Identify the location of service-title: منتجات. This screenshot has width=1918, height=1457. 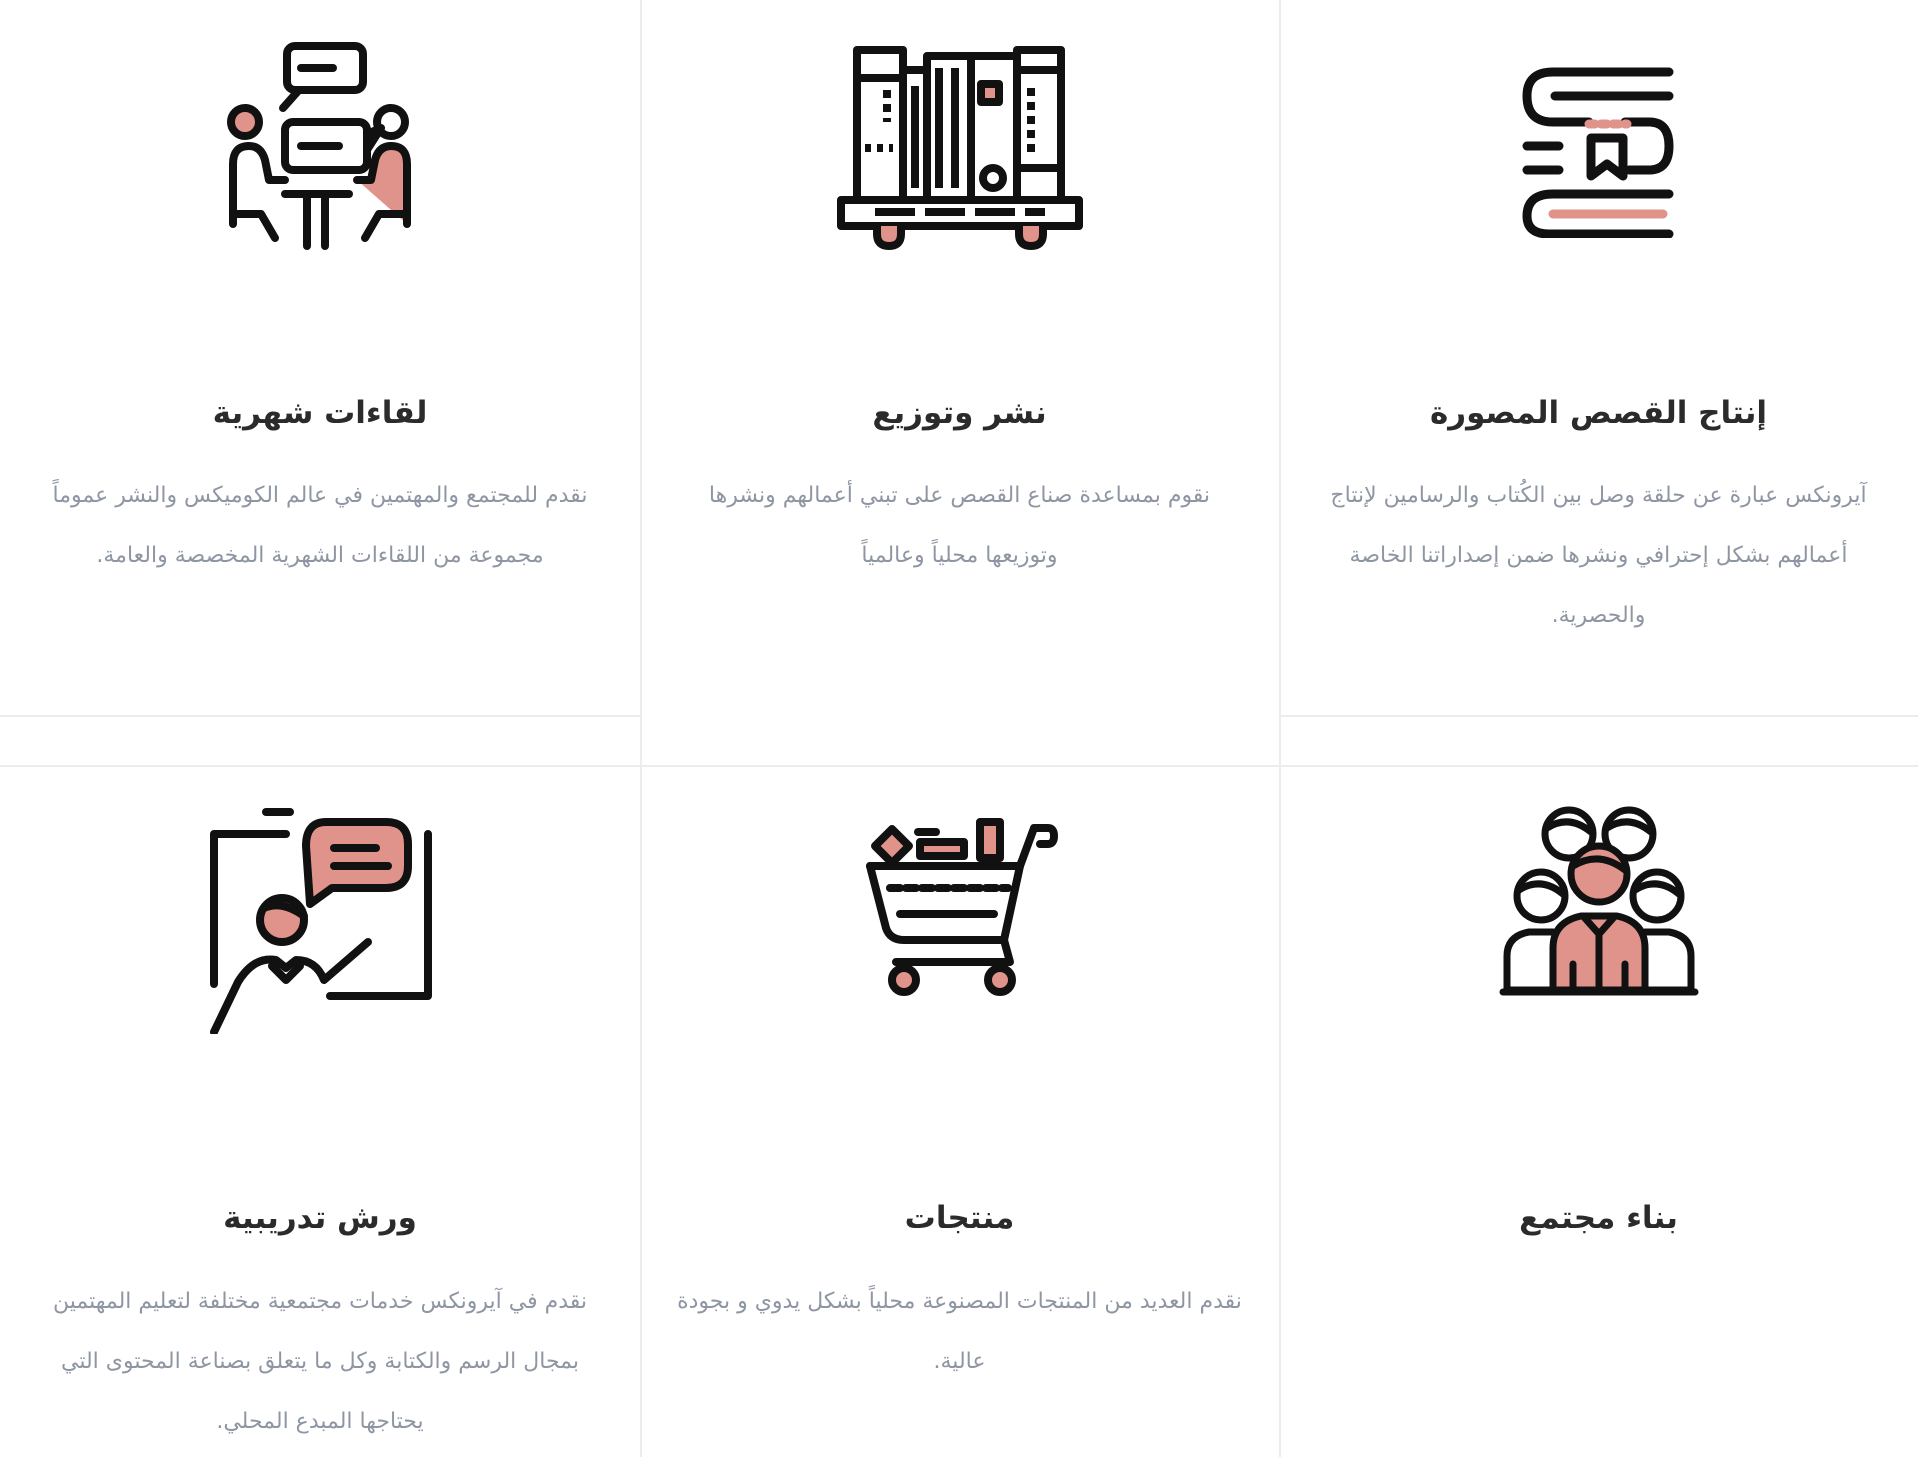
(959, 1218).